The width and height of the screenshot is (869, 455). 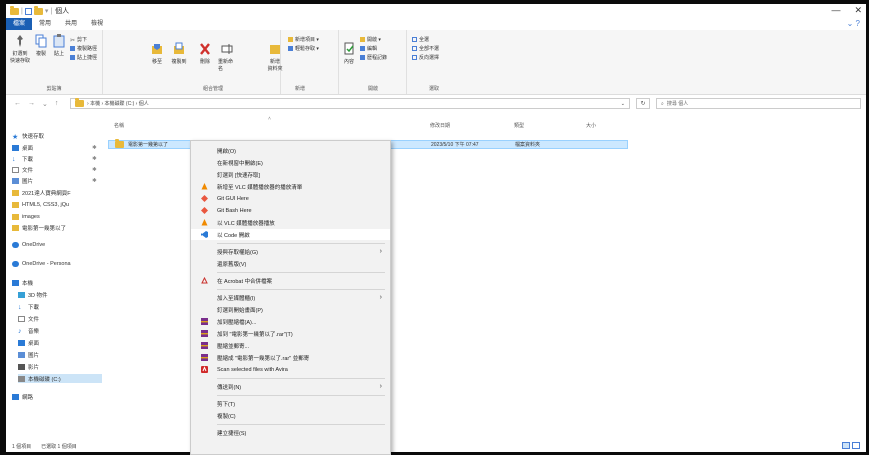 What do you see at coordinates (57, 136) in the screenshot?
I see `nav-quick-access: ★ 快速存取` at bounding box center [57, 136].